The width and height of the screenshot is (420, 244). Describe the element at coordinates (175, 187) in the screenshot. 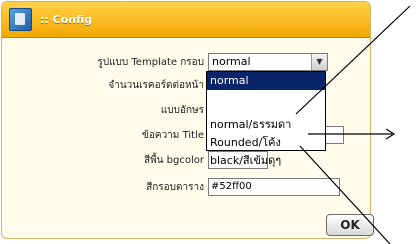

I see `field-label-border-color: สีกรอบตาราง` at that location.